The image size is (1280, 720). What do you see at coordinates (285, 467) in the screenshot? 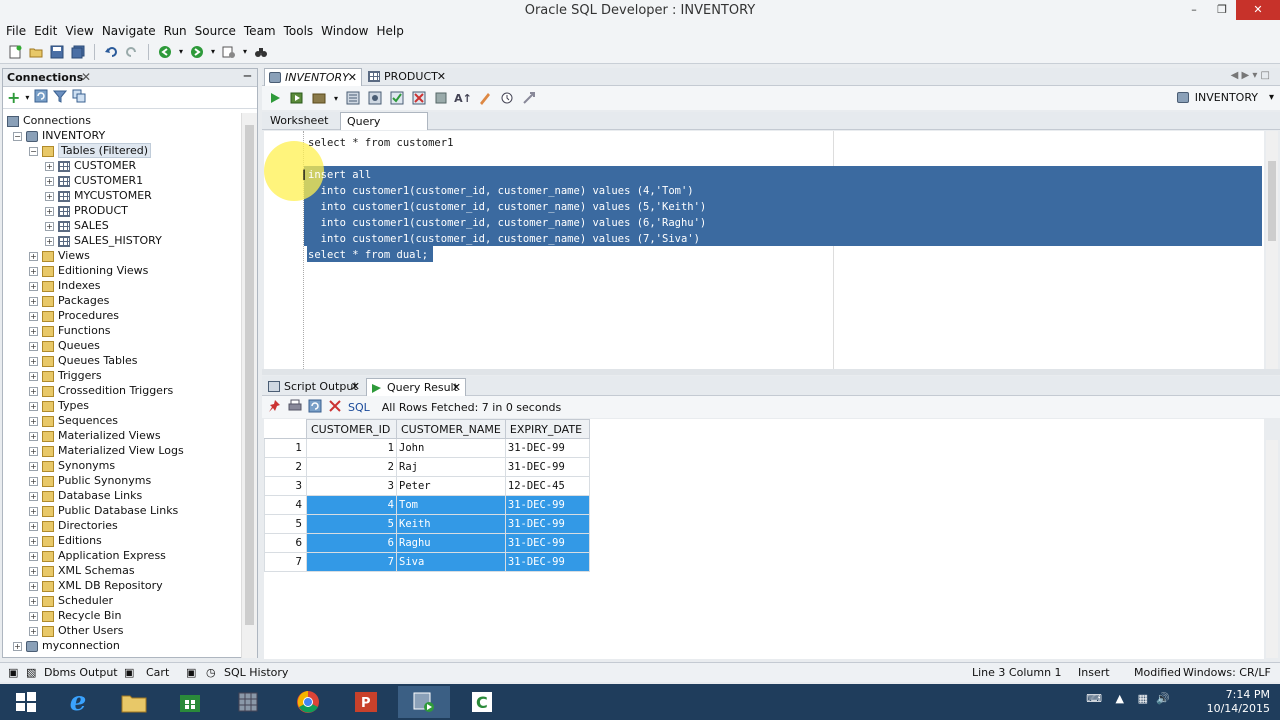
I see `row-number: 2` at bounding box center [285, 467].